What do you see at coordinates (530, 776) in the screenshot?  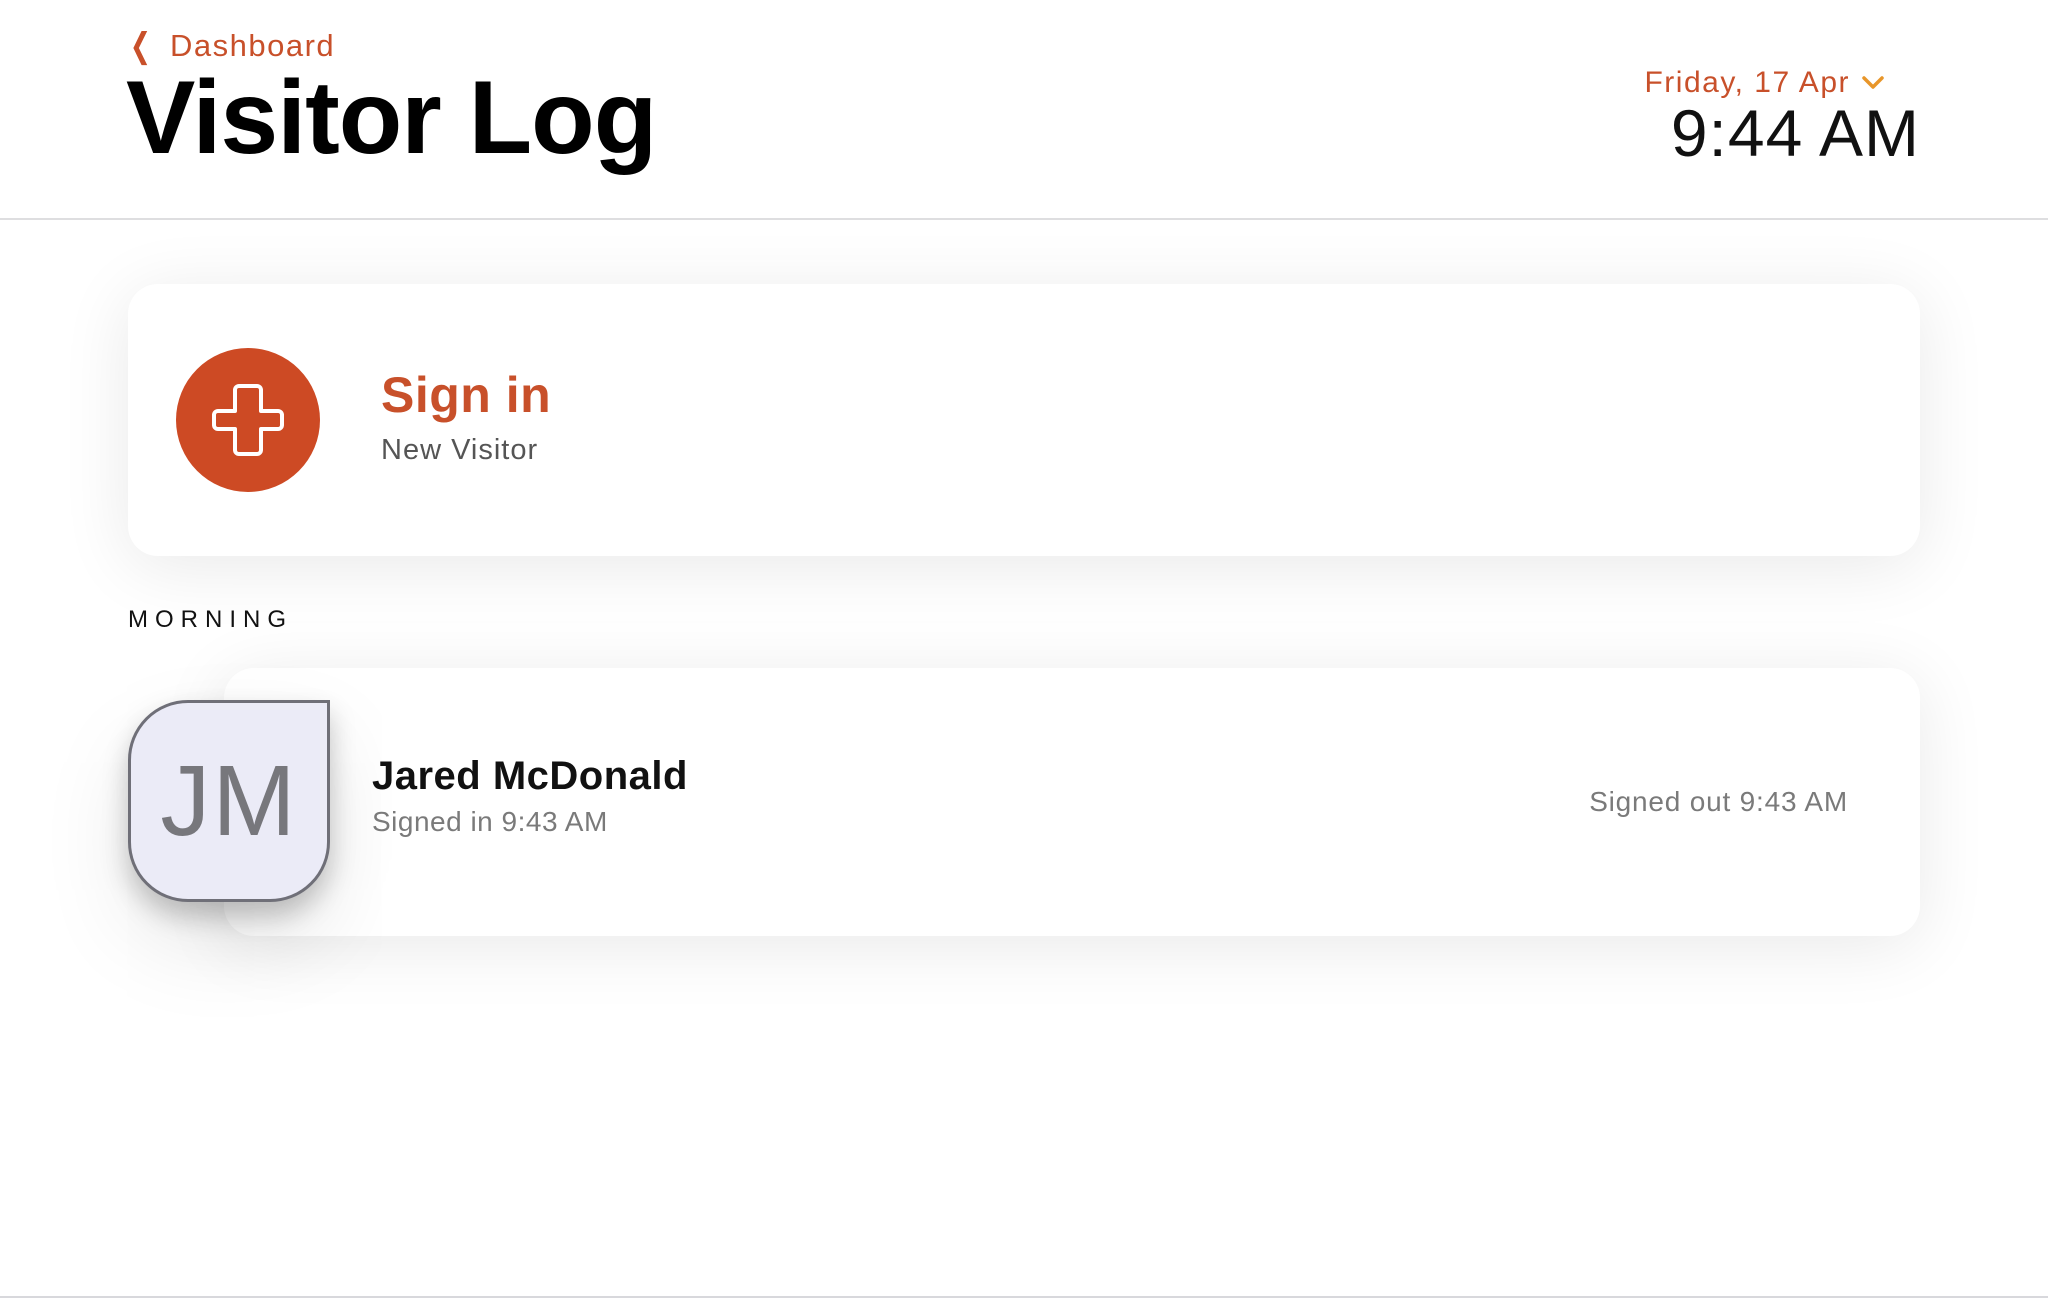 I see `visitor-name: Jared McDonald` at bounding box center [530, 776].